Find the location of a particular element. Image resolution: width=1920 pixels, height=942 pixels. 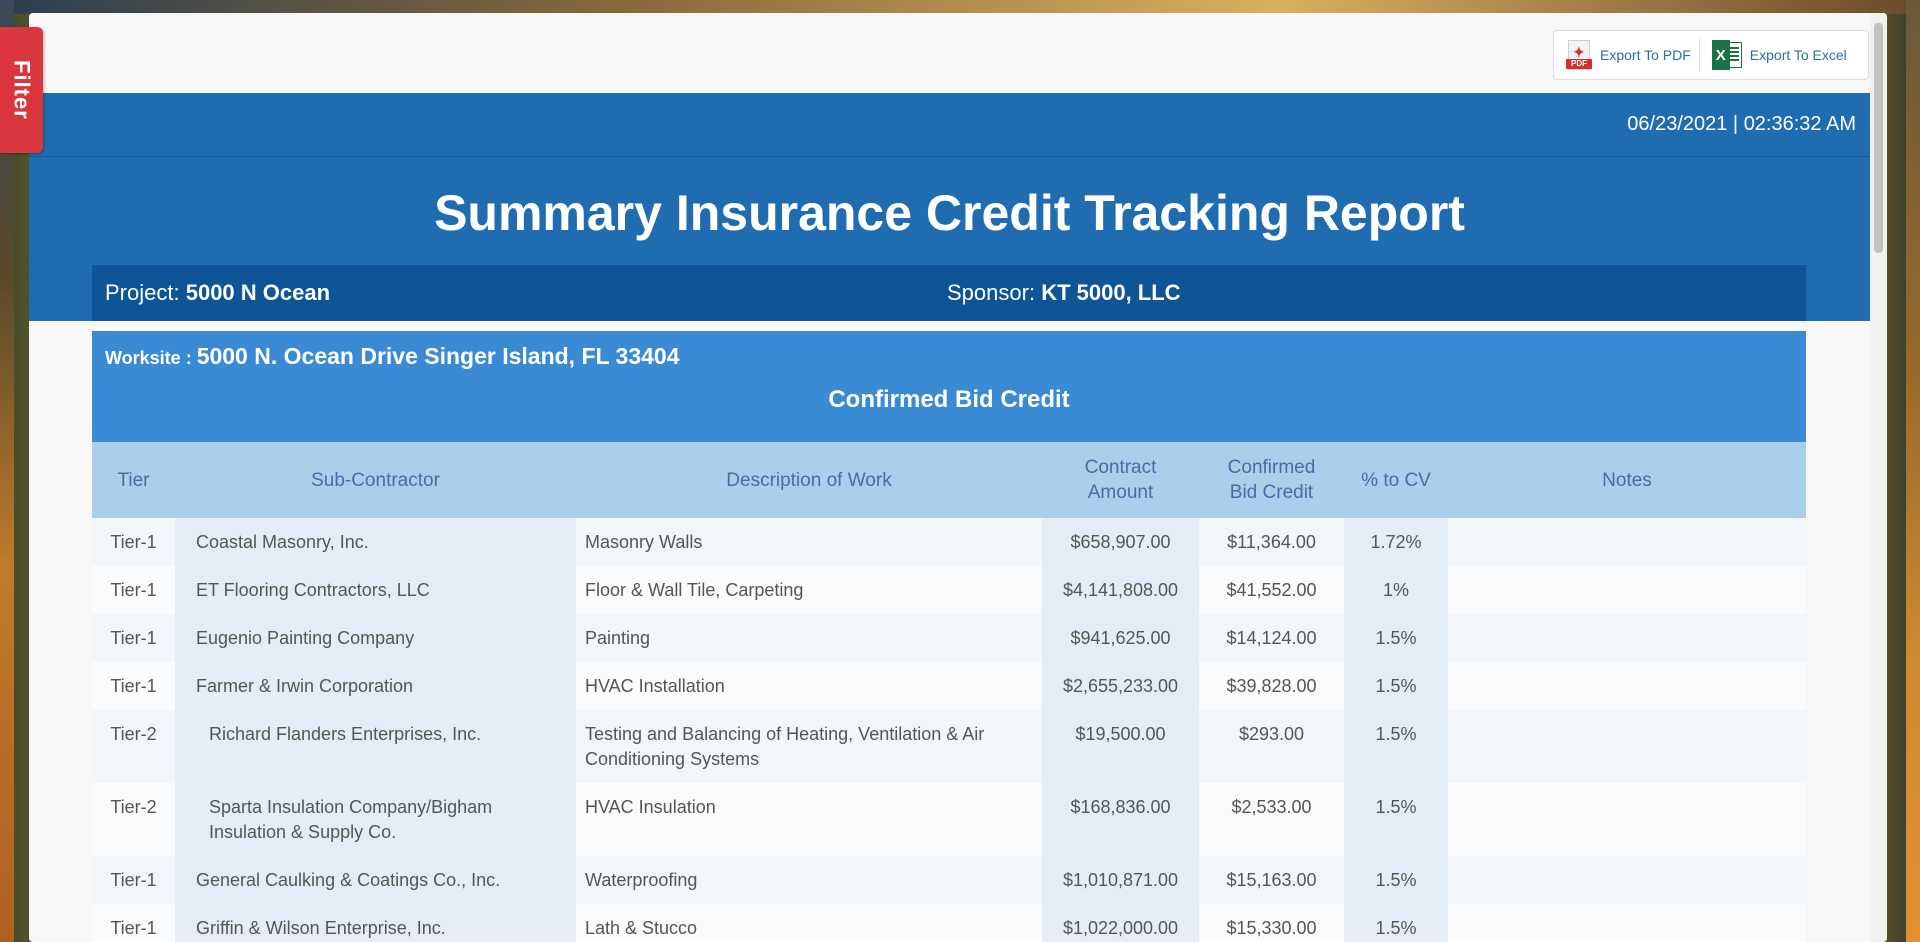

cell-contract-amount: $1,022,000.00 is located at coordinates (1120, 923).